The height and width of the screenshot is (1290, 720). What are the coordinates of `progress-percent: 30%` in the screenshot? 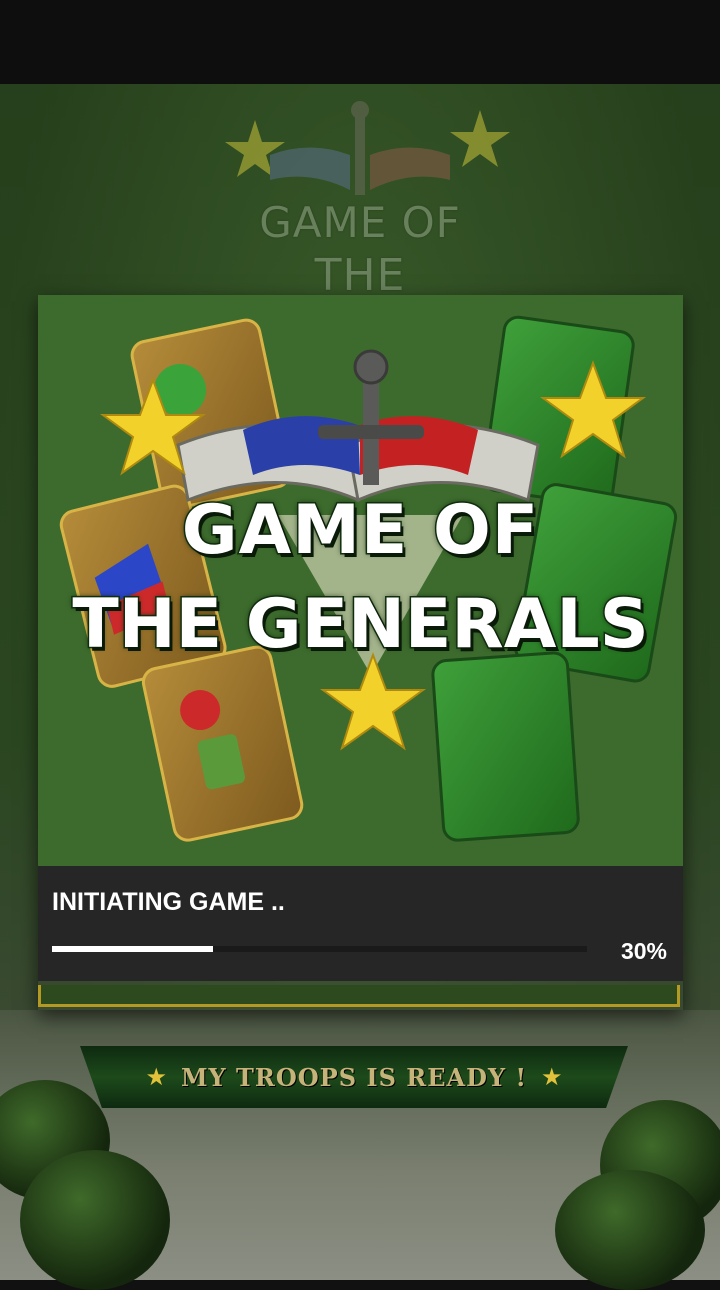 It's located at (643, 951).